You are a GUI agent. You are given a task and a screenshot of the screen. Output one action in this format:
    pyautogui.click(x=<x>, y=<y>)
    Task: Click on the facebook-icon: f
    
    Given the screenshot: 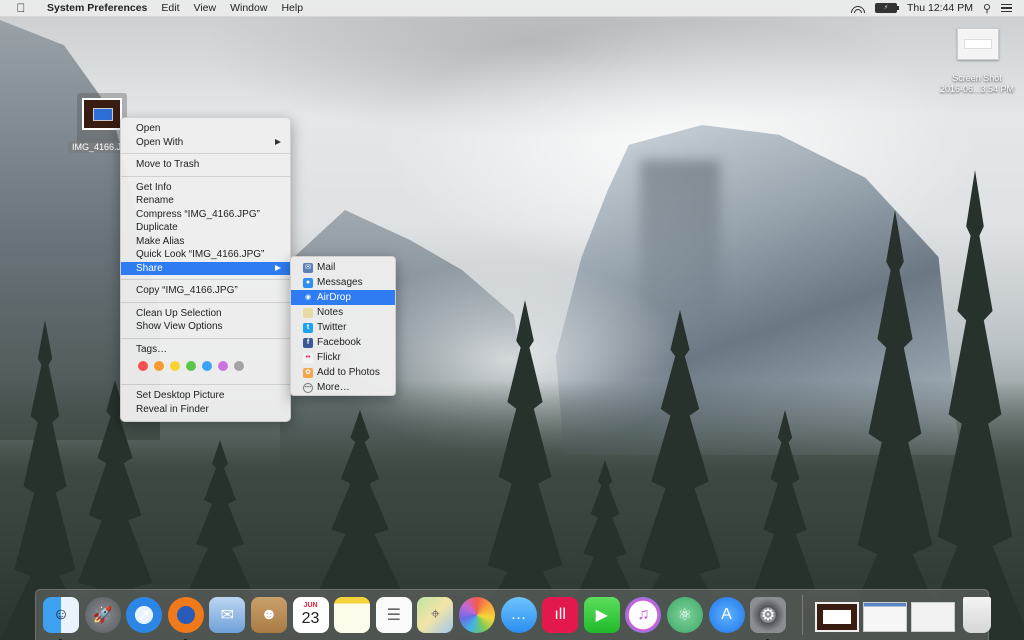 What is the action you would take?
    pyautogui.click(x=308, y=342)
    